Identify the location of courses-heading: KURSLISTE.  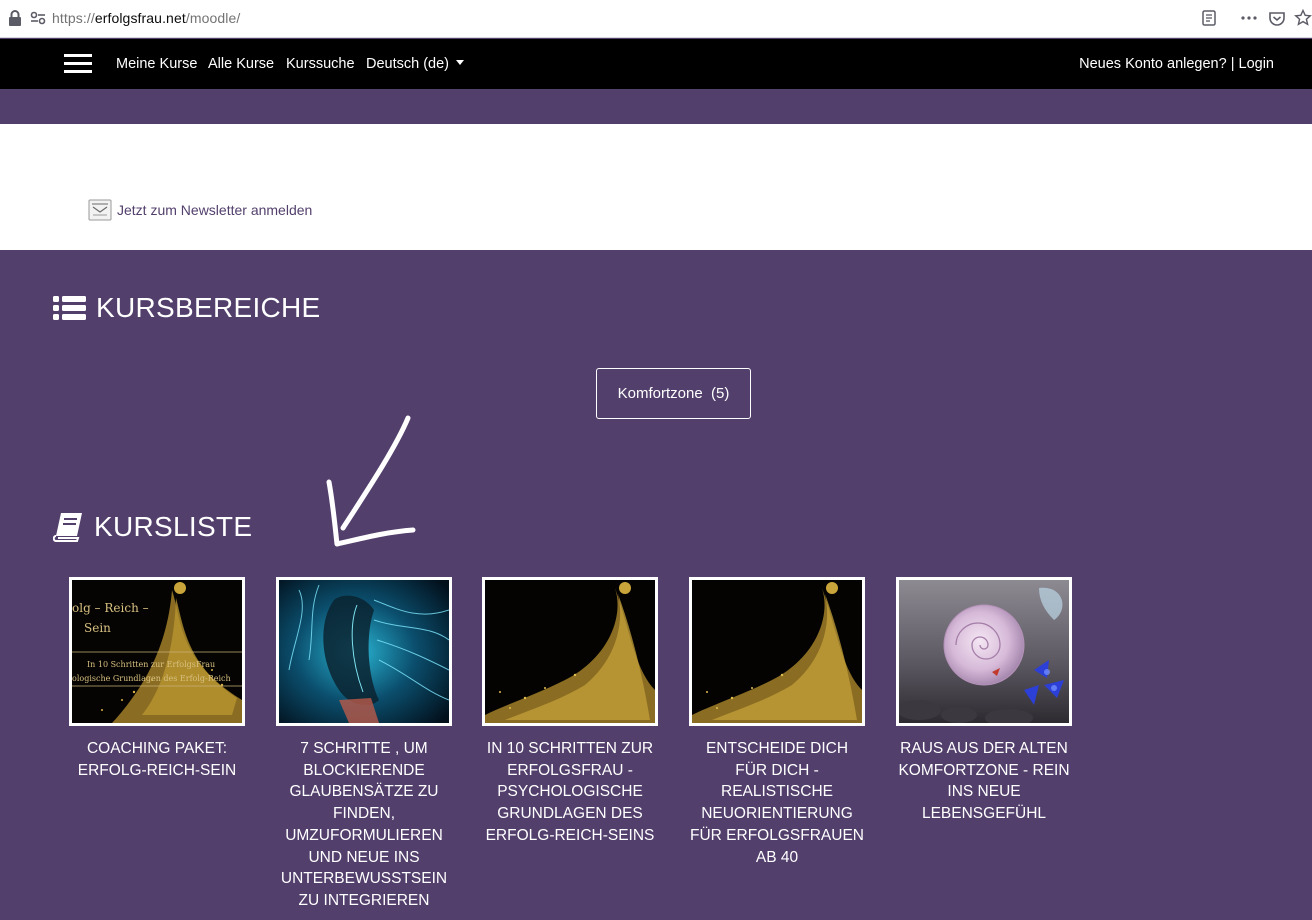
(152, 527).